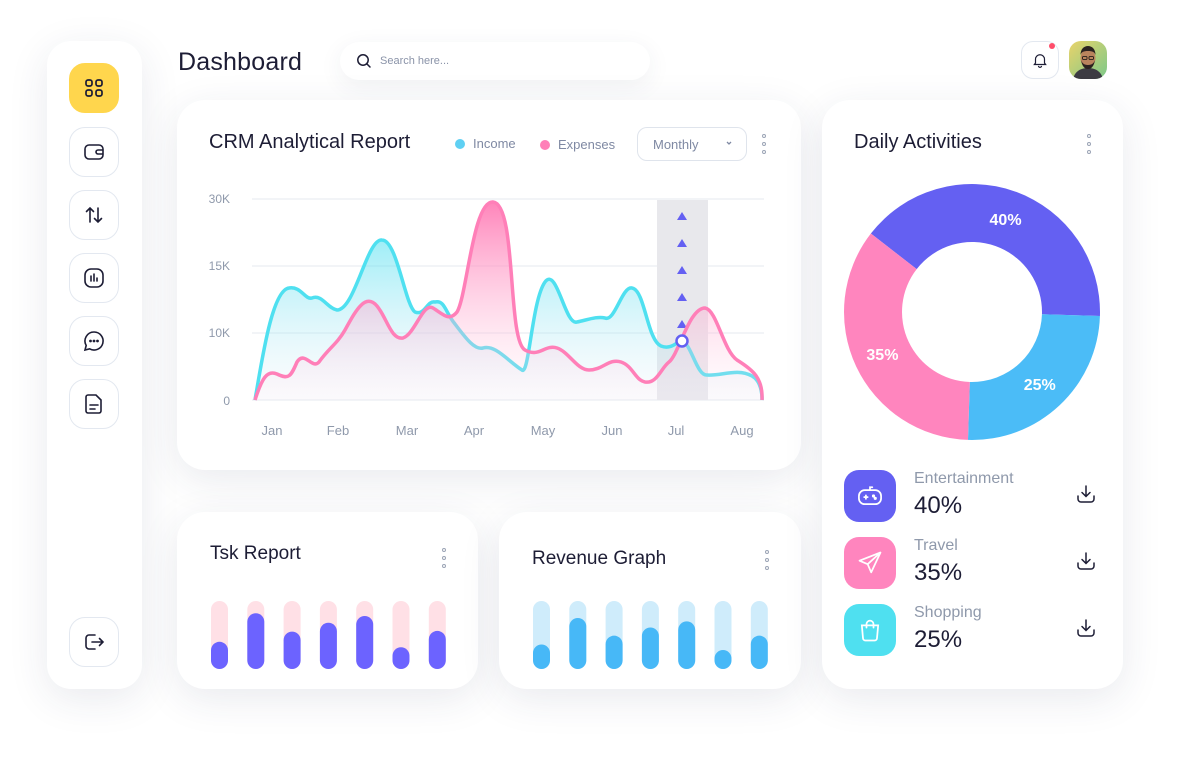 This screenshot has height=760, width=1186. Describe the element at coordinates (219, 199) in the screenshot. I see `y-tick-30k: 30K` at that location.